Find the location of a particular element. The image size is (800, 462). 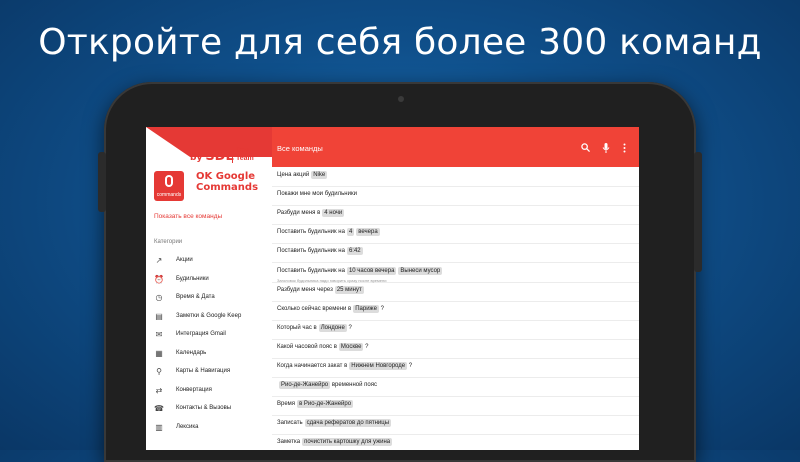

sidebar-item-label: Будильники is located at coordinates (192, 278).